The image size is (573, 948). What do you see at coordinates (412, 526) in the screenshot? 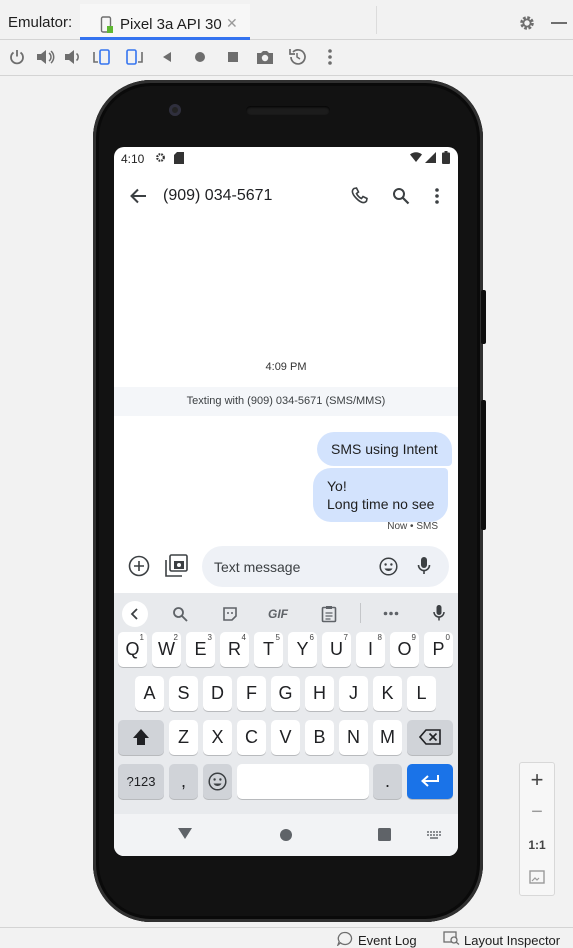
I see `message-status: Now • SMS` at bounding box center [412, 526].